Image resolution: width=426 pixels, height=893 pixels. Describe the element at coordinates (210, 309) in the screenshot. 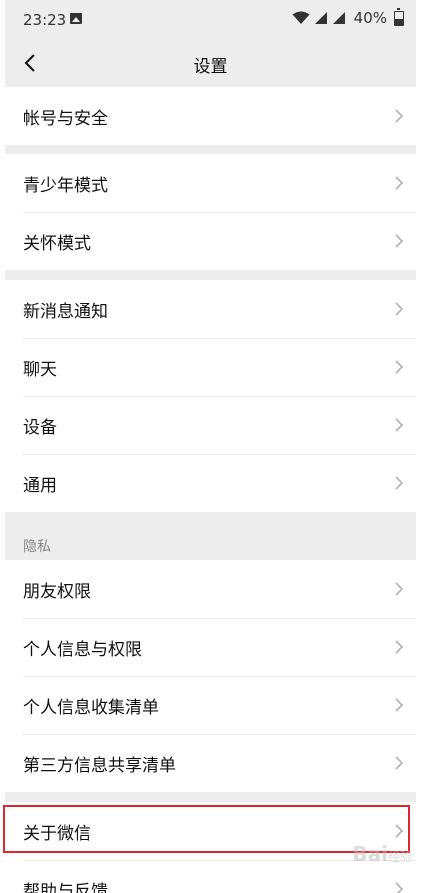

I see `settings-item-notifications: 新消息通知` at that location.